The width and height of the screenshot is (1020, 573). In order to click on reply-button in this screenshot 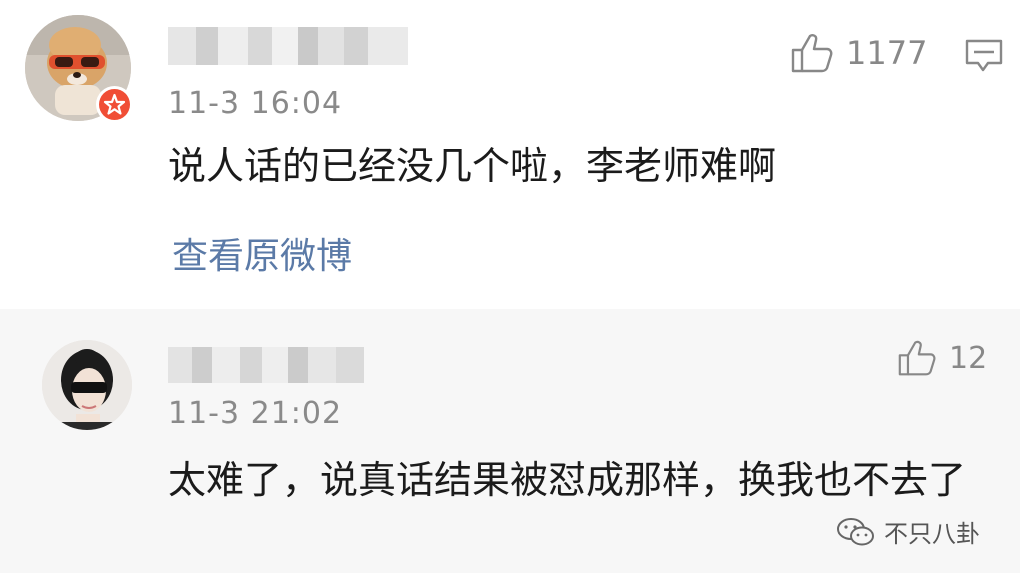, I will do `click(984, 58)`.